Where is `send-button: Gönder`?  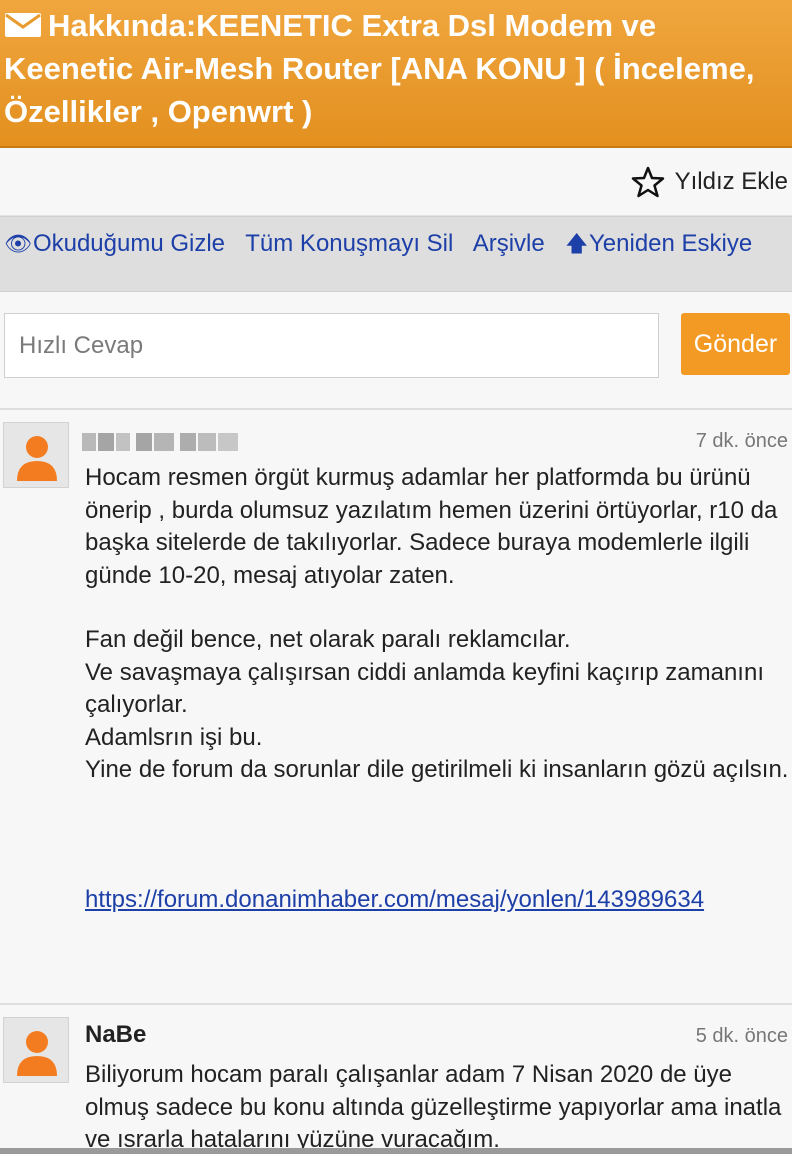 send-button: Gönder is located at coordinates (735, 344).